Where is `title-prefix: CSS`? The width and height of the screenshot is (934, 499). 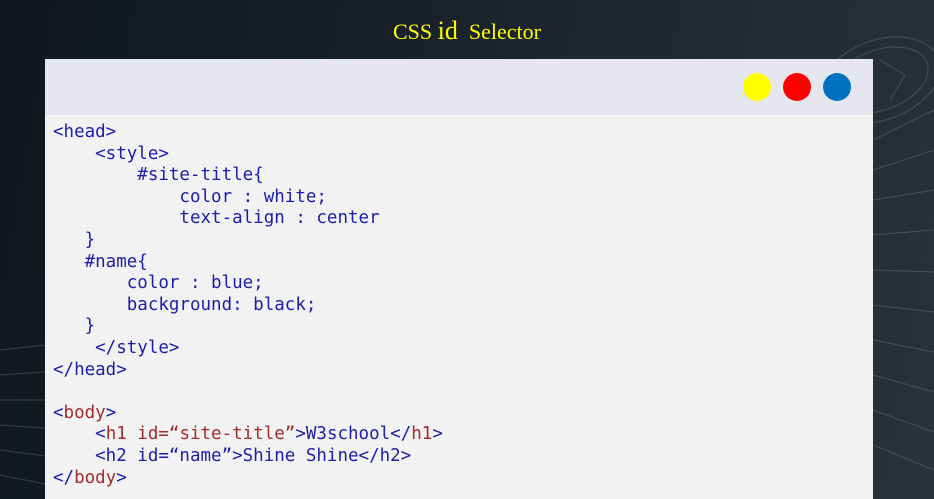 title-prefix: CSS is located at coordinates (413, 31).